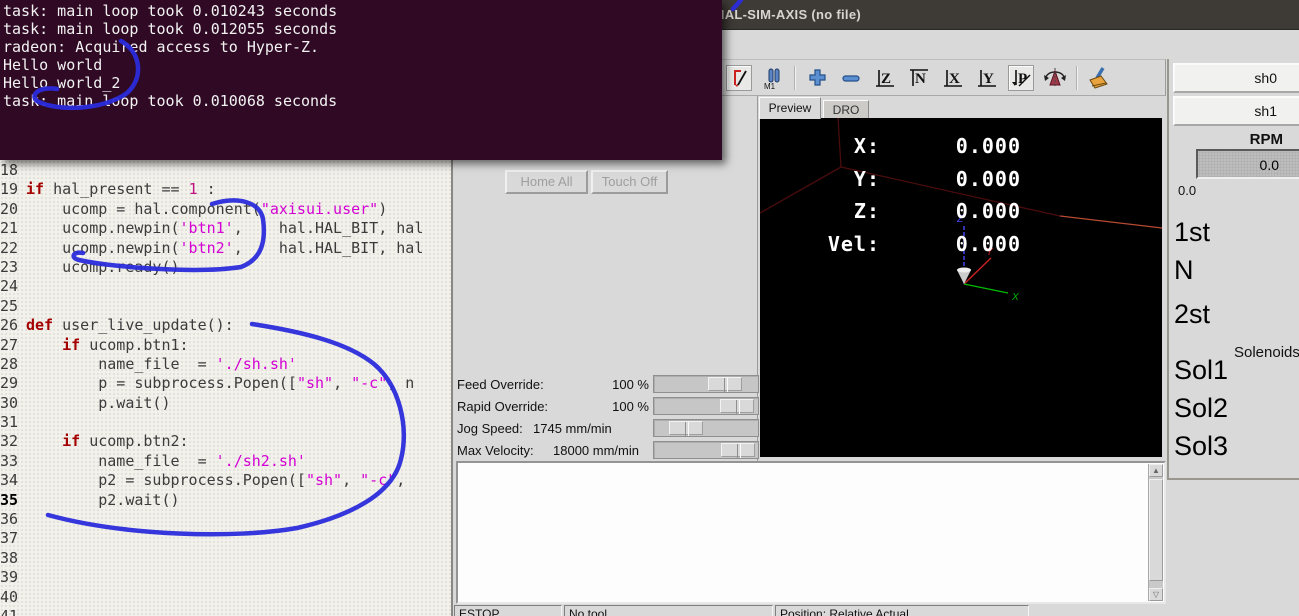  I want to click on view-z-icon: Z, so click(885, 78).